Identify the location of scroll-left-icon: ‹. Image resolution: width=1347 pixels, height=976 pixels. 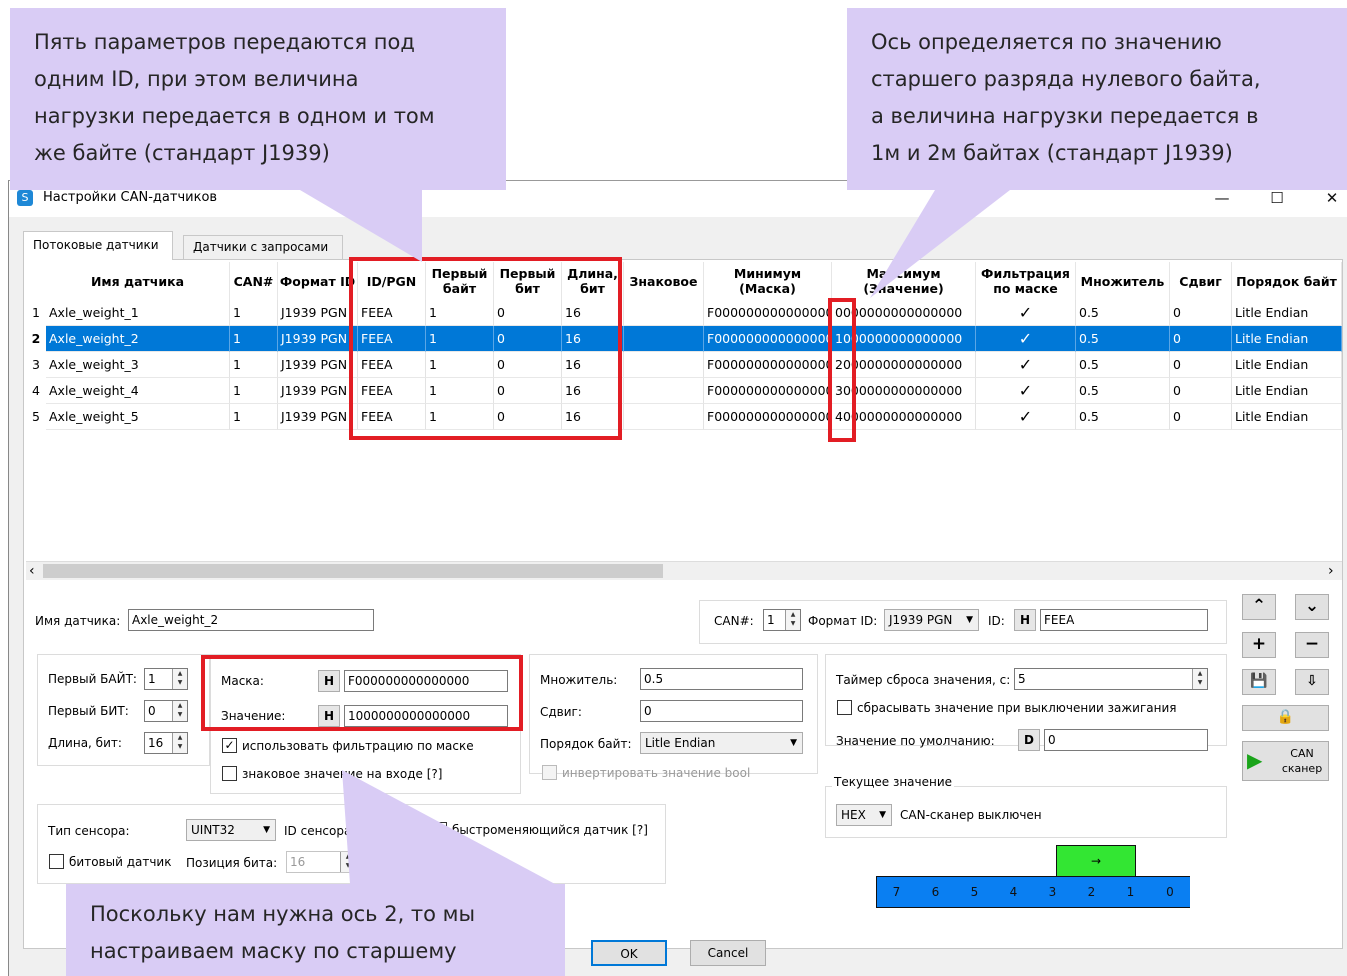
(32, 571).